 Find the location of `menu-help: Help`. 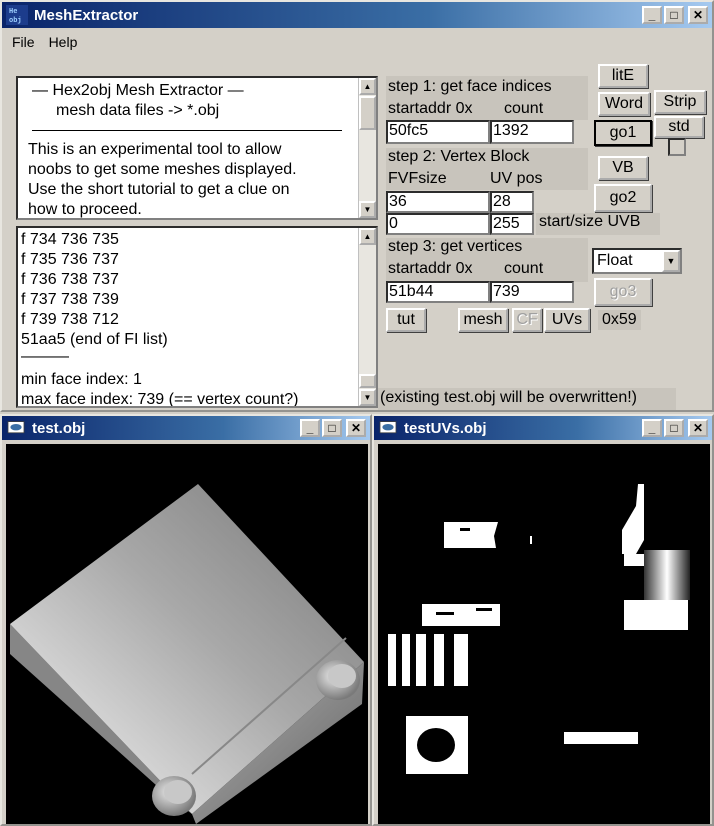

menu-help: Help is located at coordinates (63, 42).